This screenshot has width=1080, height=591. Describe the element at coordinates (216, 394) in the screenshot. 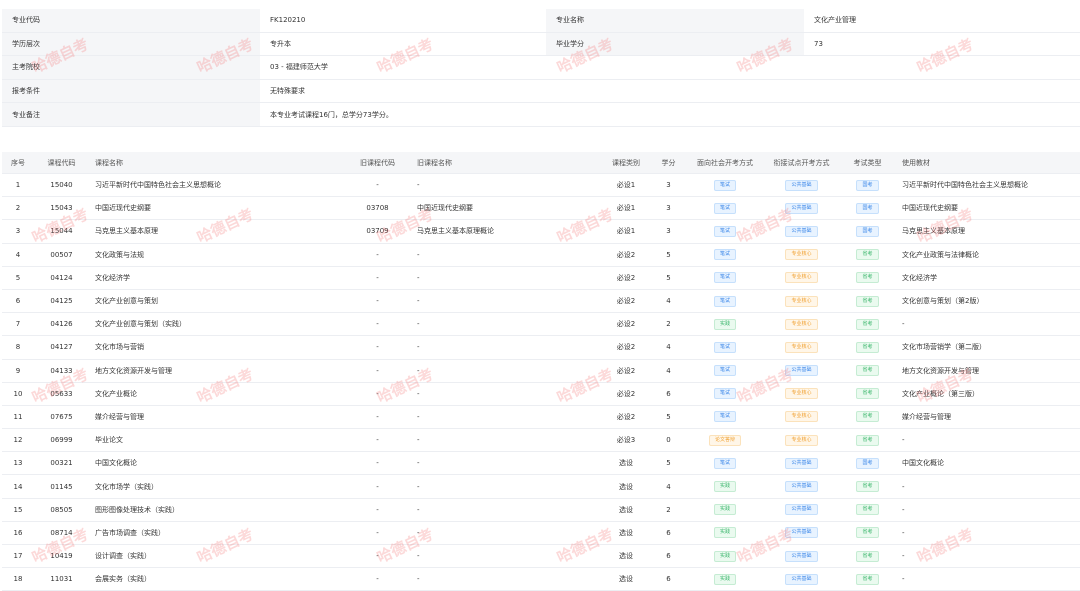

I see `course-name: 文化产业概论` at that location.